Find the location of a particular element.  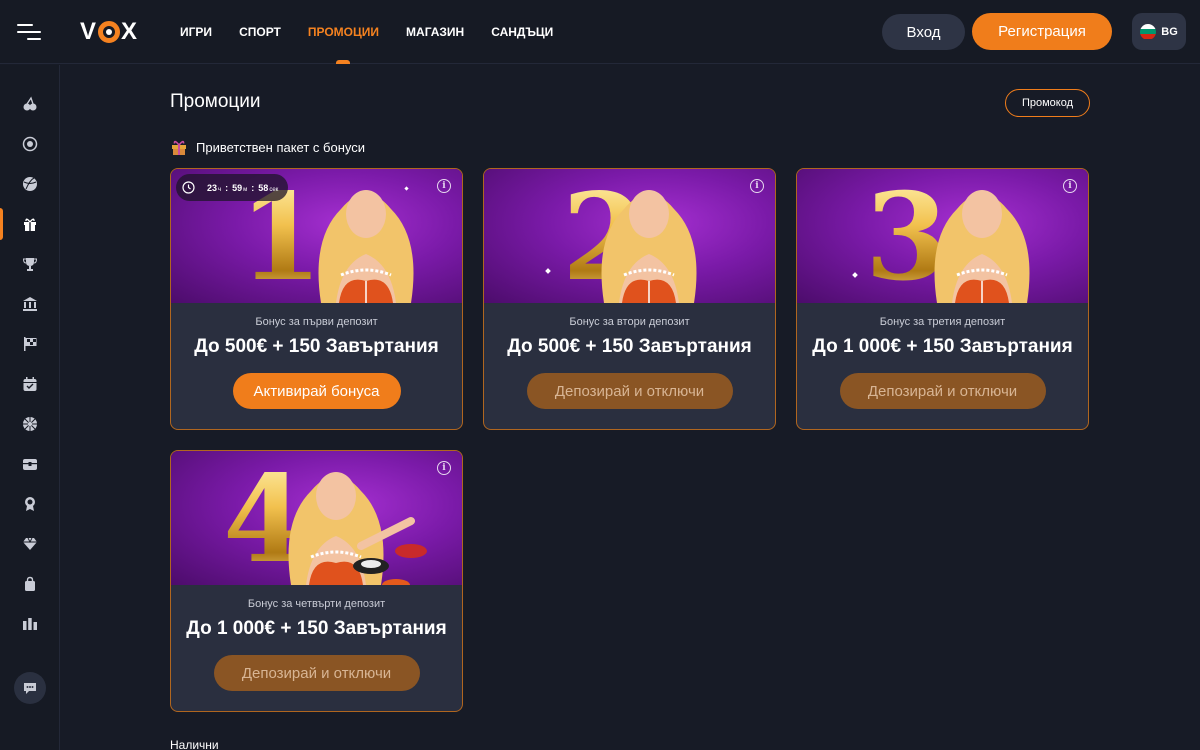

bonus-card-image: 4 i is located at coordinates (316, 518).